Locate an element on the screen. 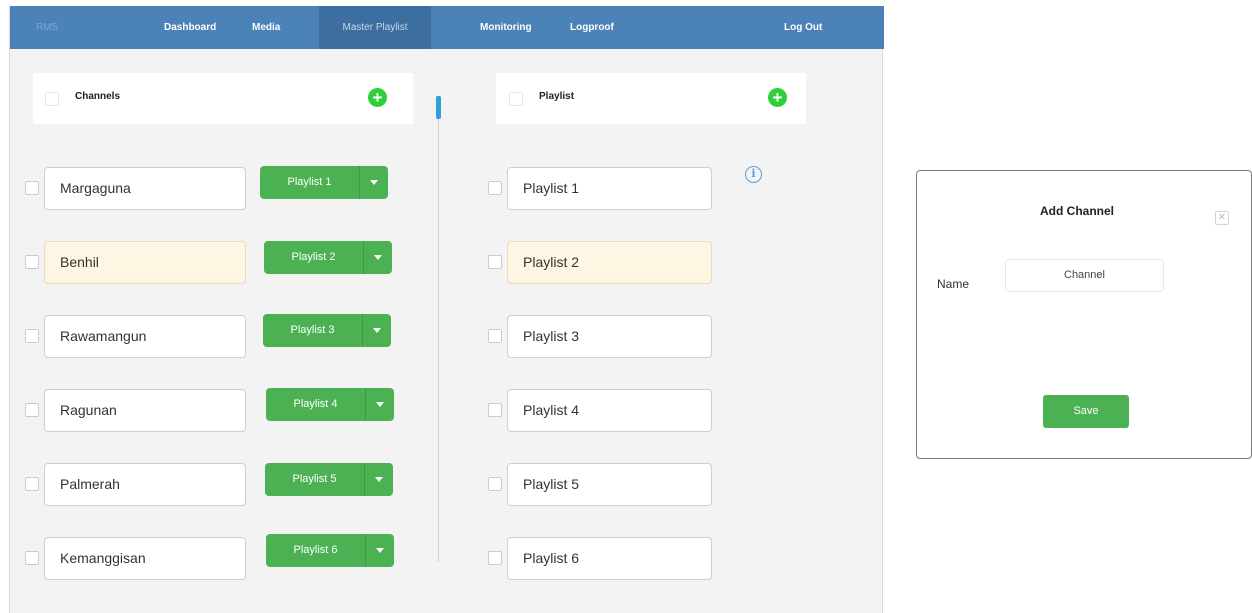 Image resolution: width=1252 pixels, height=613 pixels. channels-header: Channels + is located at coordinates (223, 98).